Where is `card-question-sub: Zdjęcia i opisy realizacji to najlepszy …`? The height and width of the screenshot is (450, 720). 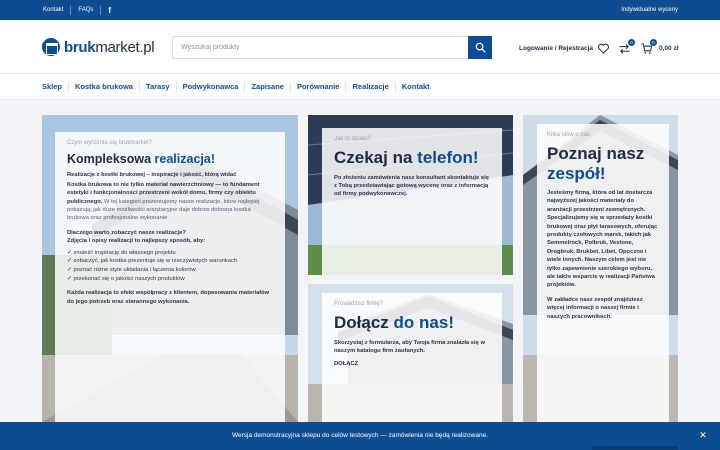 card-question-sub: Zdjęcia i opisy realizacji to najlepszy … is located at coordinates (136, 241).